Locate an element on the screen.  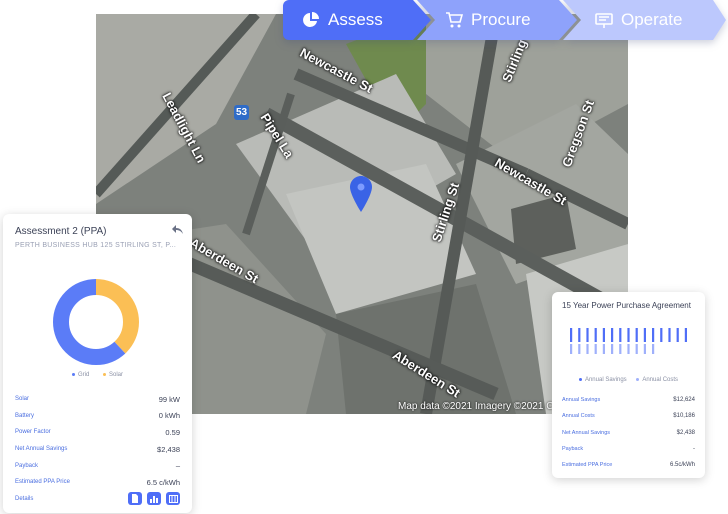
donut-legend: Grid Solar is located at coordinates (97, 375).